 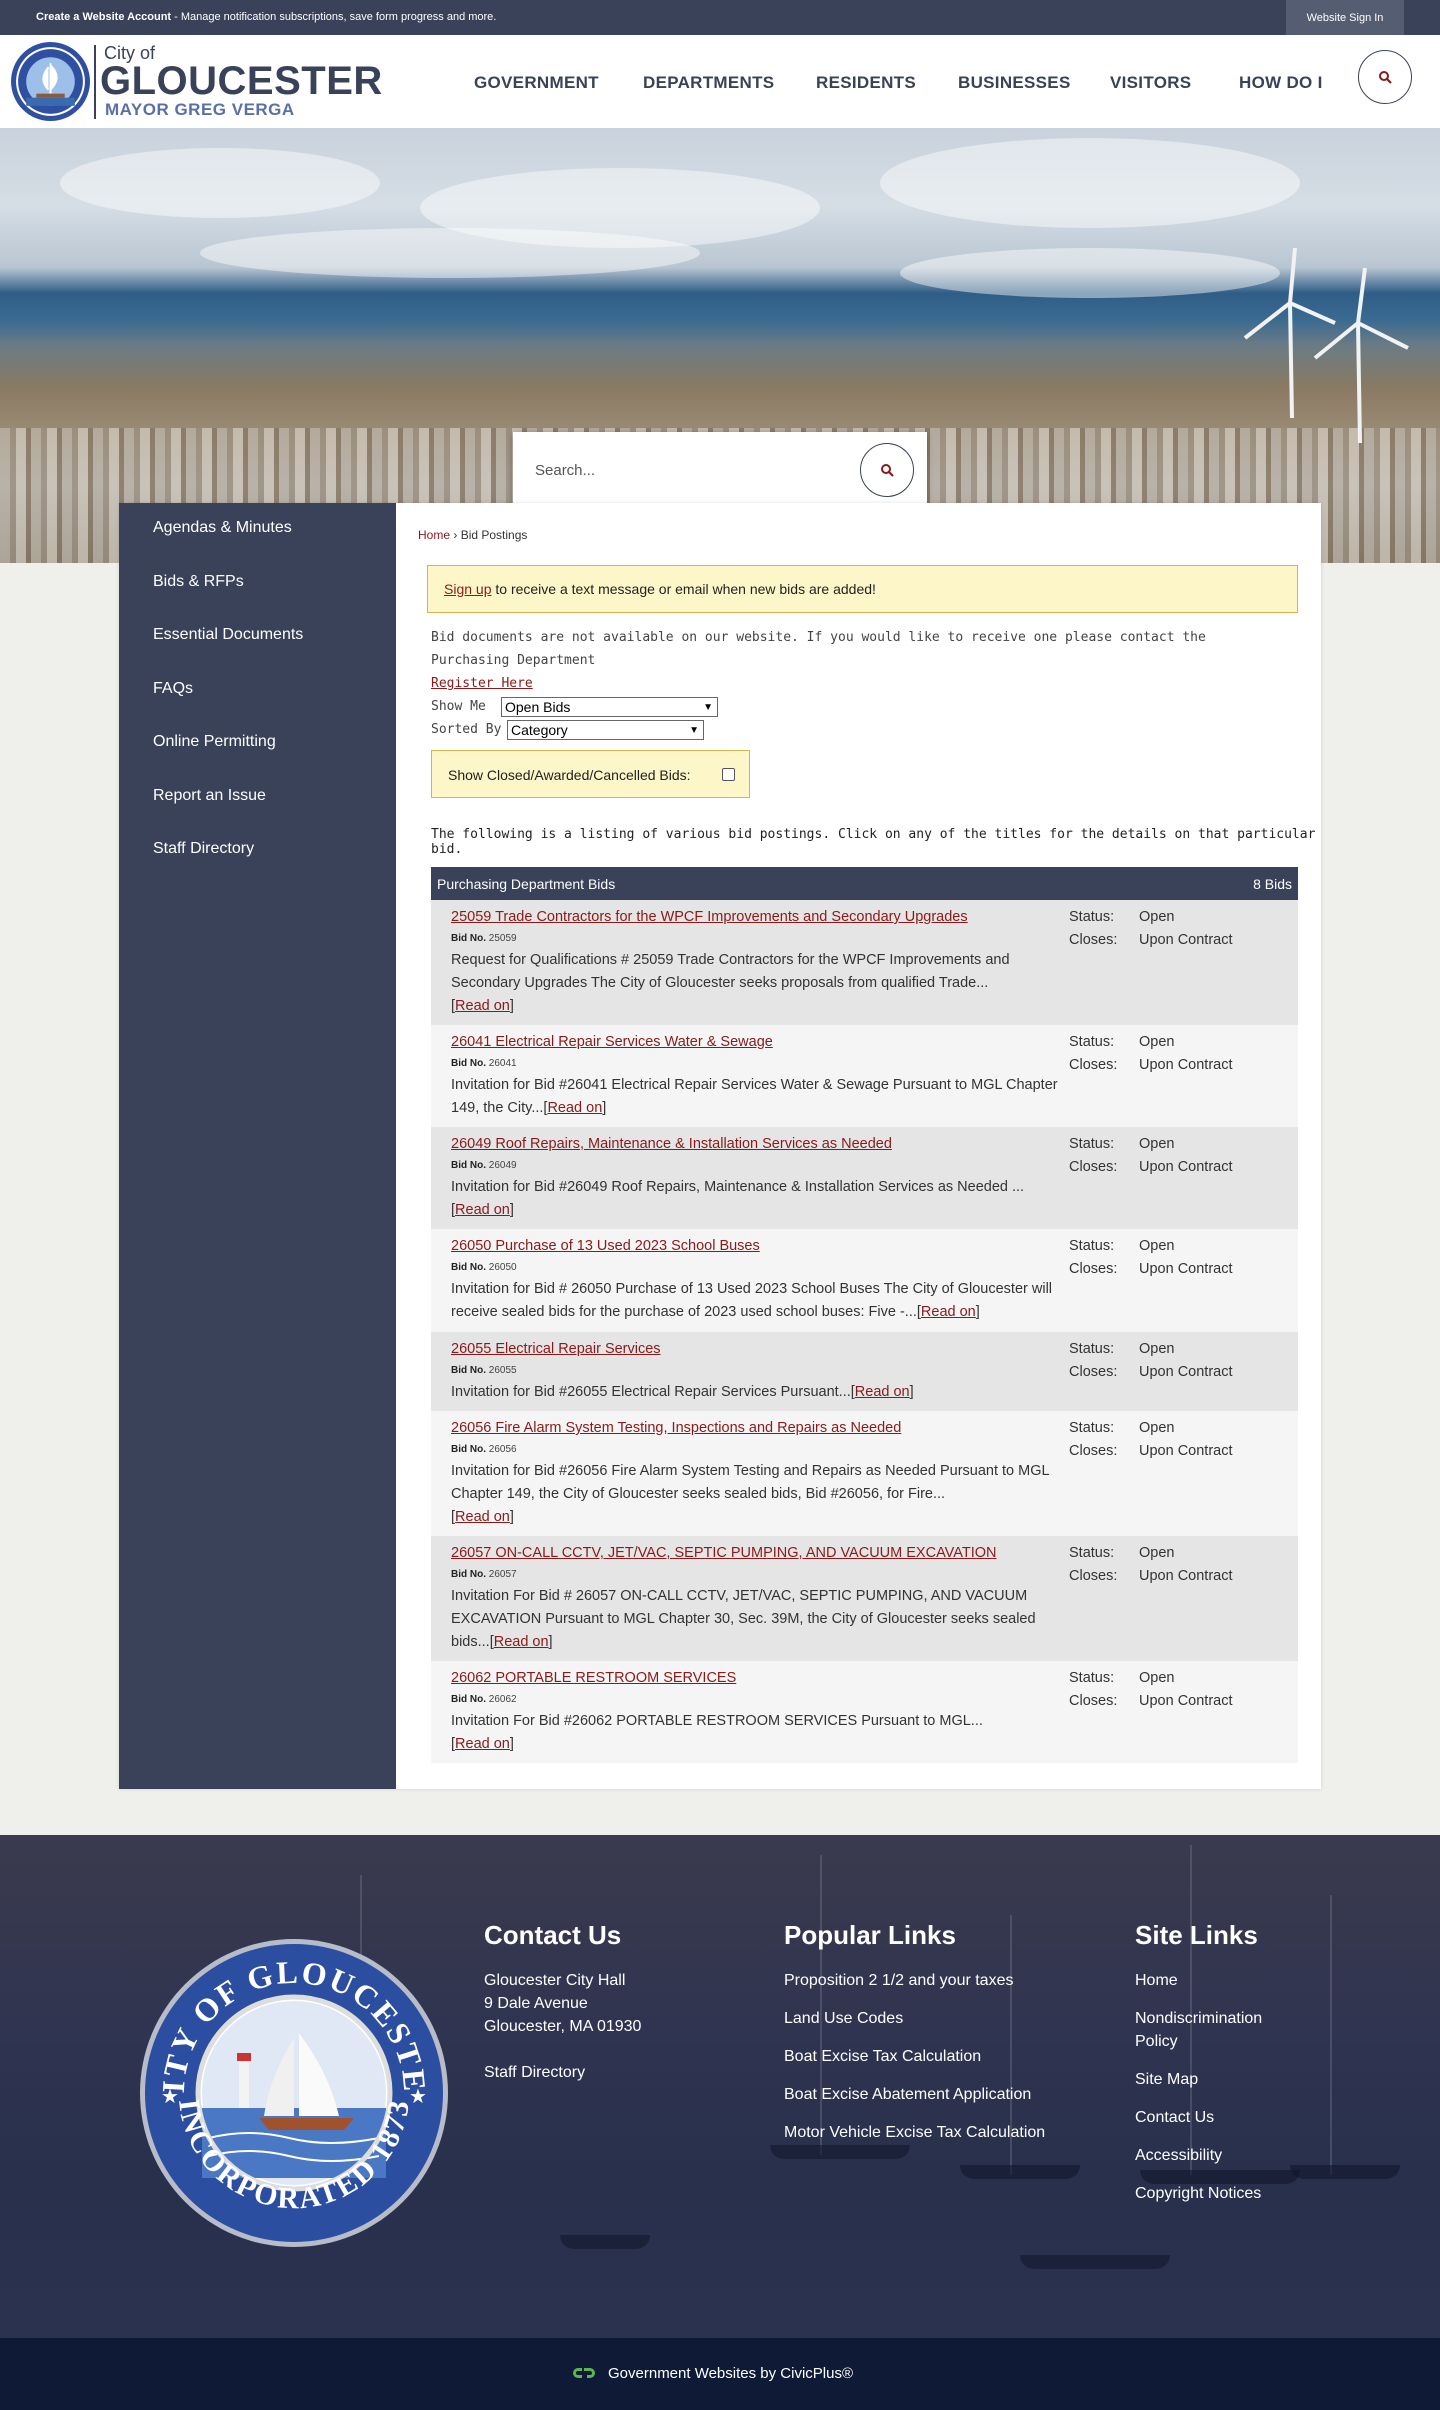 What do you see at coordinates (1178, 2156) in the screenshot?
I see `site-link-accessibility: Accessibility` at bounding box center [1178, 2156].